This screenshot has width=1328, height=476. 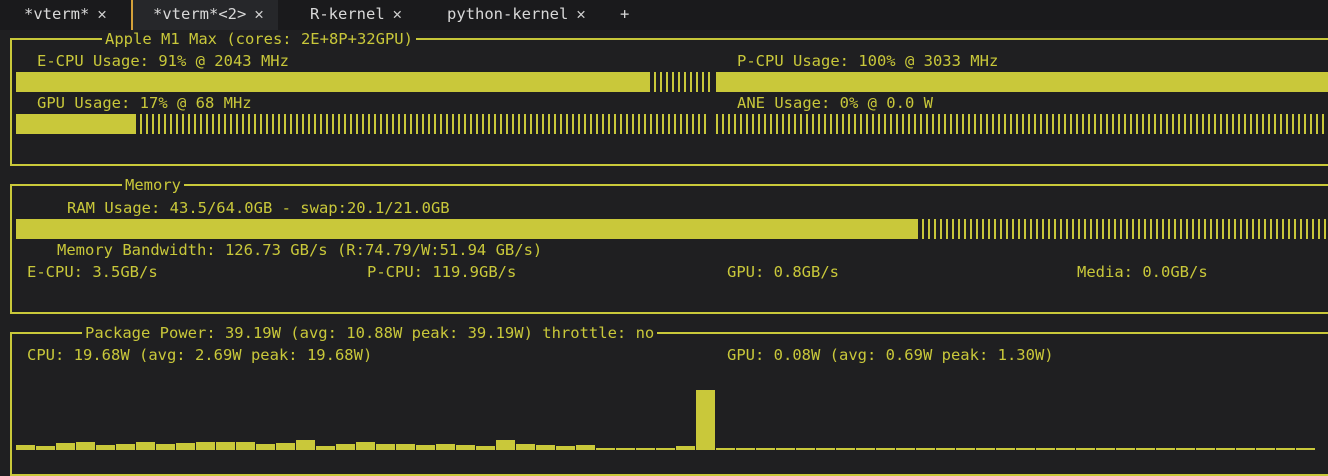 I want to click on tab-python-kernel: python-kernel ✕, so click(x=516, y=15).